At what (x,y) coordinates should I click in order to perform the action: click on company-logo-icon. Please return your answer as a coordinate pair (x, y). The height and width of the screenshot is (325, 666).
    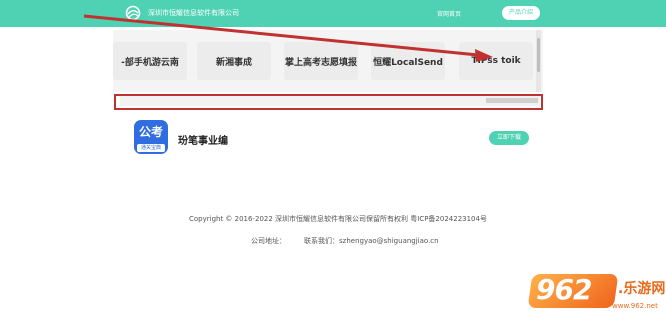
    Looking at the image, I should click on (133, 13).